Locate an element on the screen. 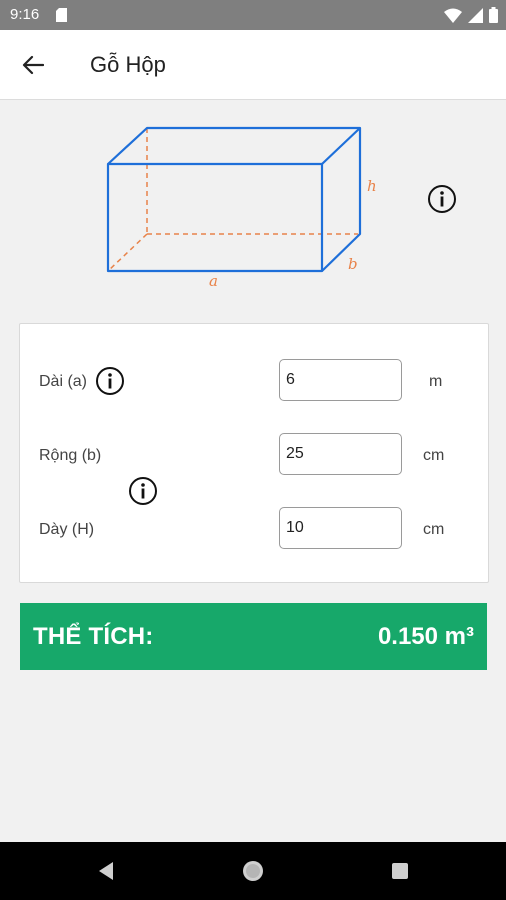  thickness-info-button is located at coordinates (143, 493).